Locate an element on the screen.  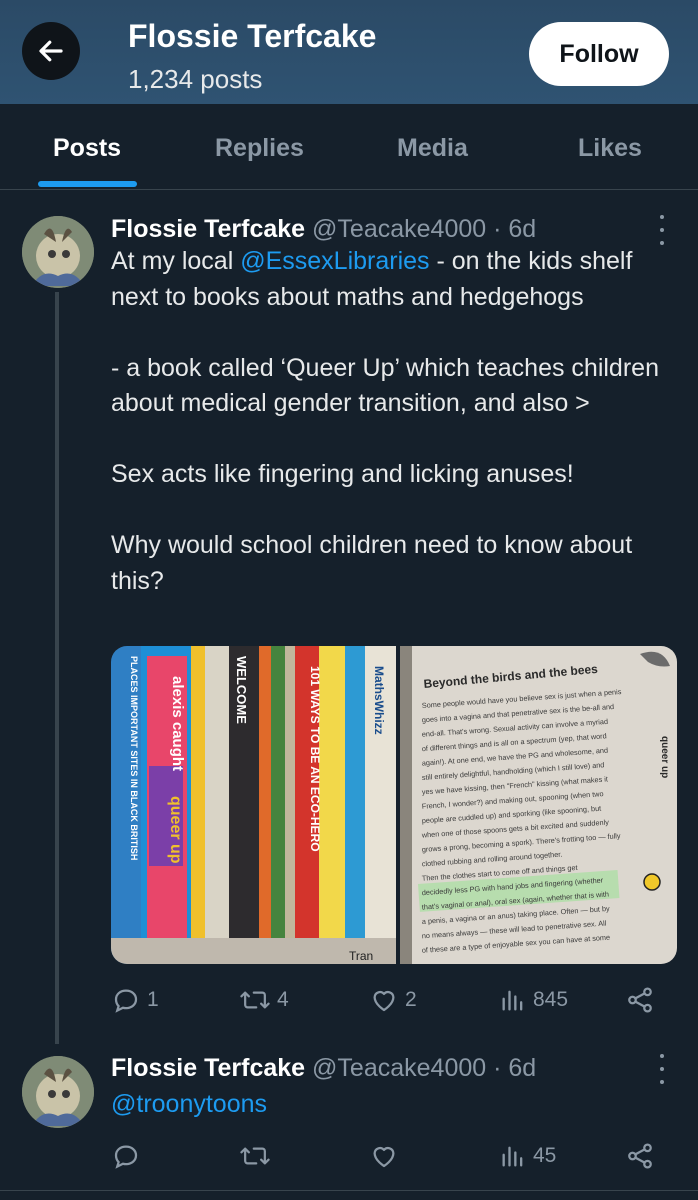
reply-count: 1 is located at coordinates (153, 999).